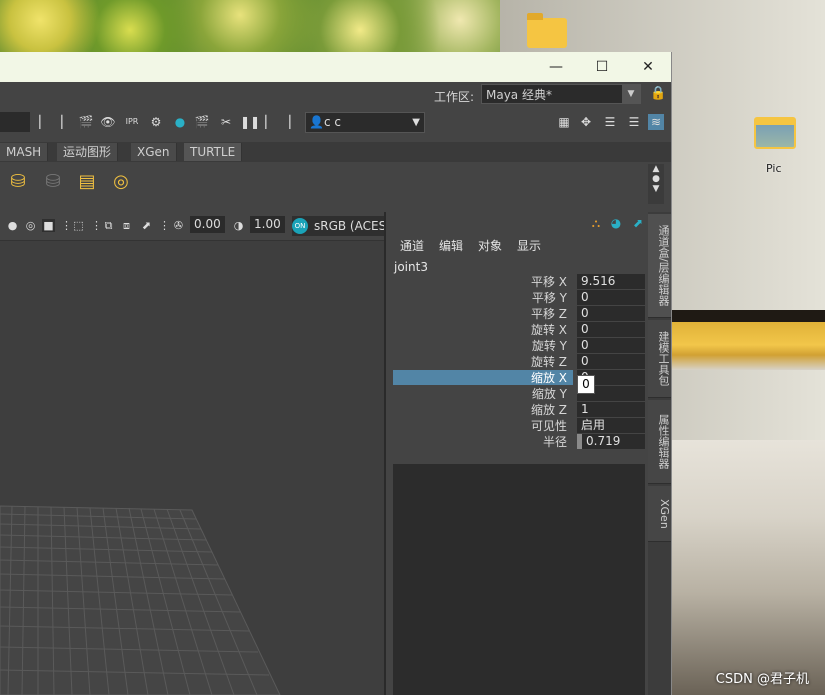 Image resolution: width=825 pixels, height=695 pixels. Describe the element at coordinates (586, 384) in the screenshot. I see `value-tooltip: 0` at that location.